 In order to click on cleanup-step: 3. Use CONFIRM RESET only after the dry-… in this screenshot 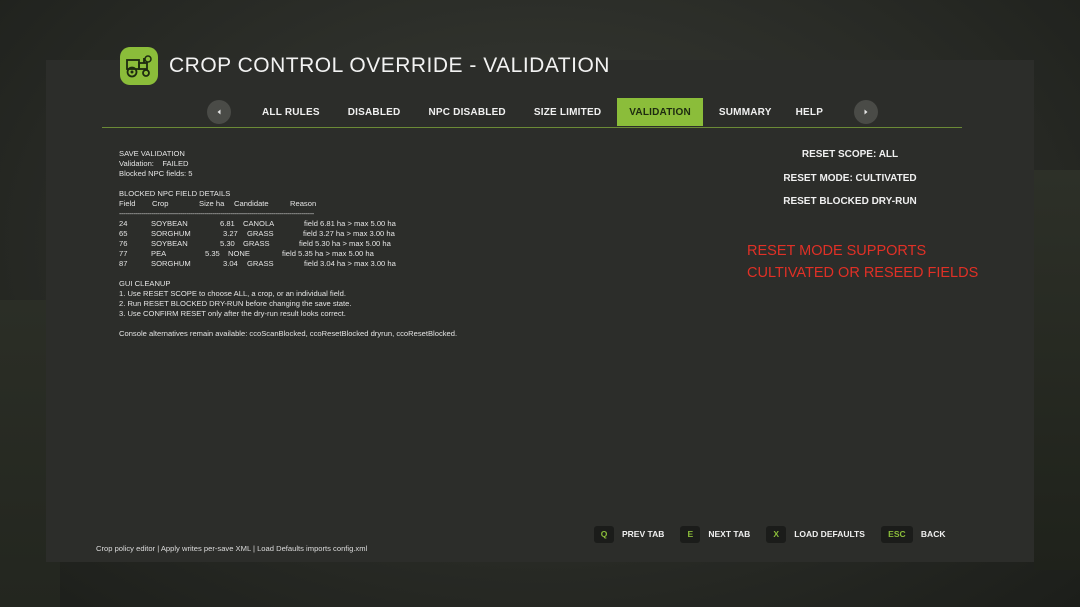, I will do `click(232, 313)`.